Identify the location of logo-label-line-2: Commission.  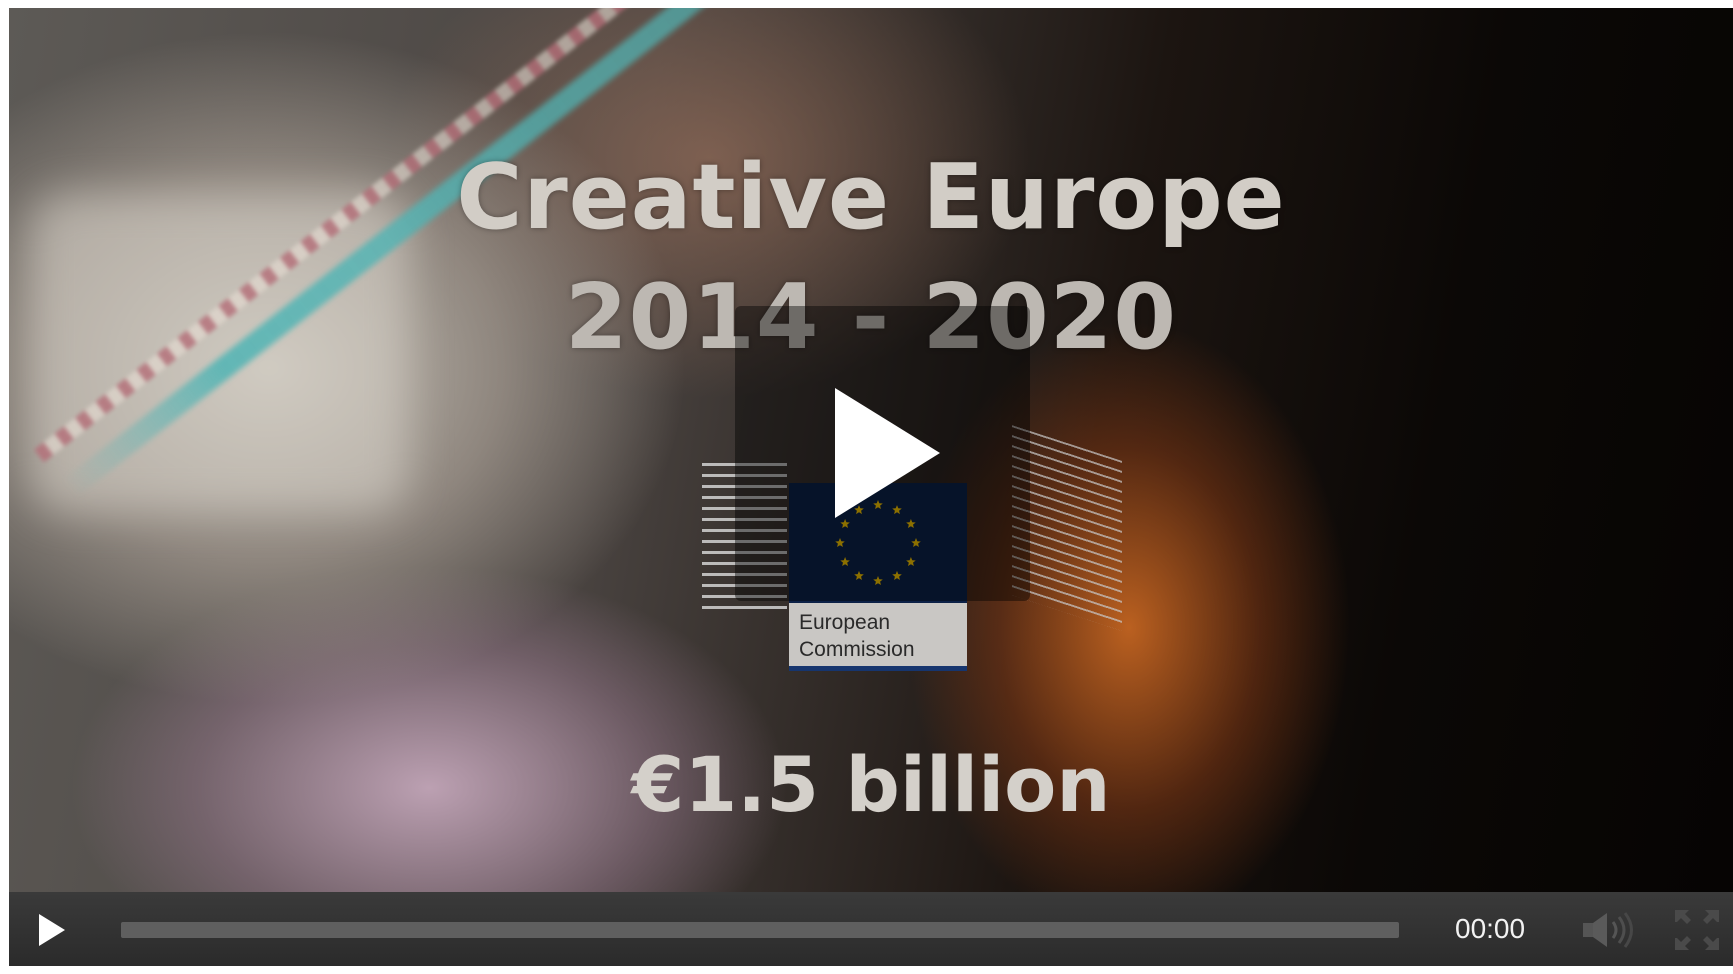
(857, 649).